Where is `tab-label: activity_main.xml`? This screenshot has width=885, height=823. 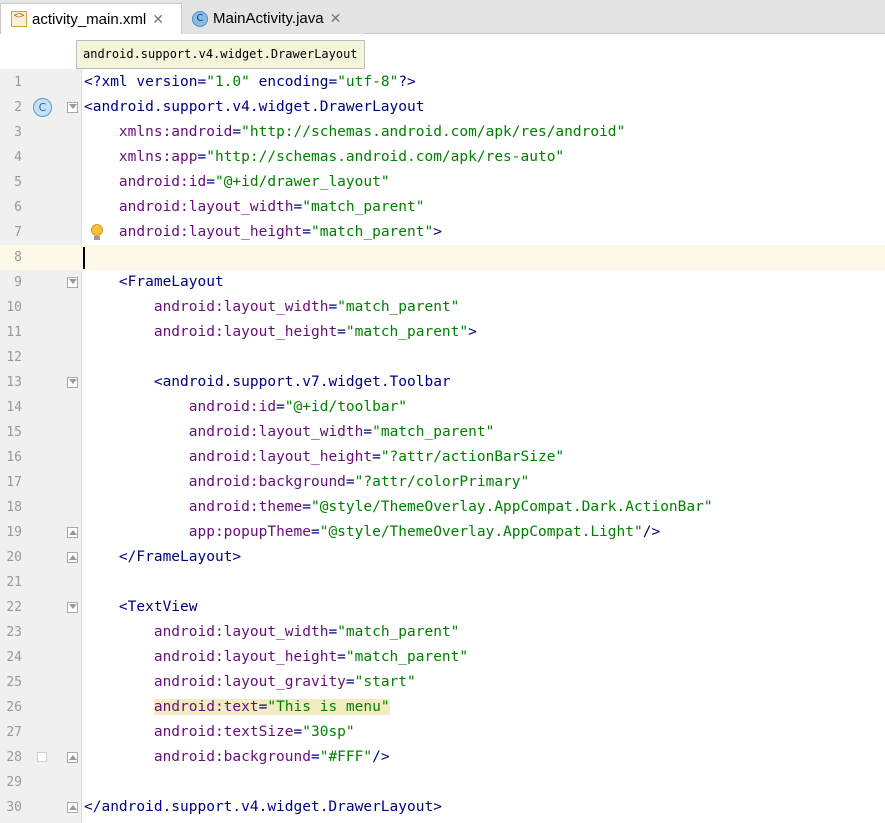 tab-label: activity_main.xml is located at coordinates (89, 19).